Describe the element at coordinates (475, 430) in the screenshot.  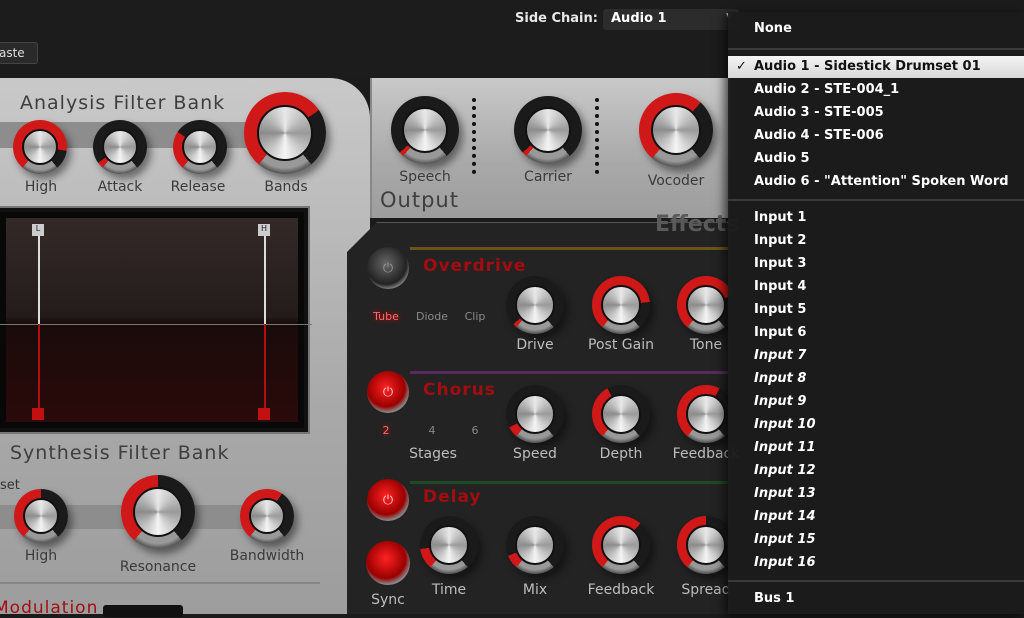
I see `stage-6: 6` at that location.